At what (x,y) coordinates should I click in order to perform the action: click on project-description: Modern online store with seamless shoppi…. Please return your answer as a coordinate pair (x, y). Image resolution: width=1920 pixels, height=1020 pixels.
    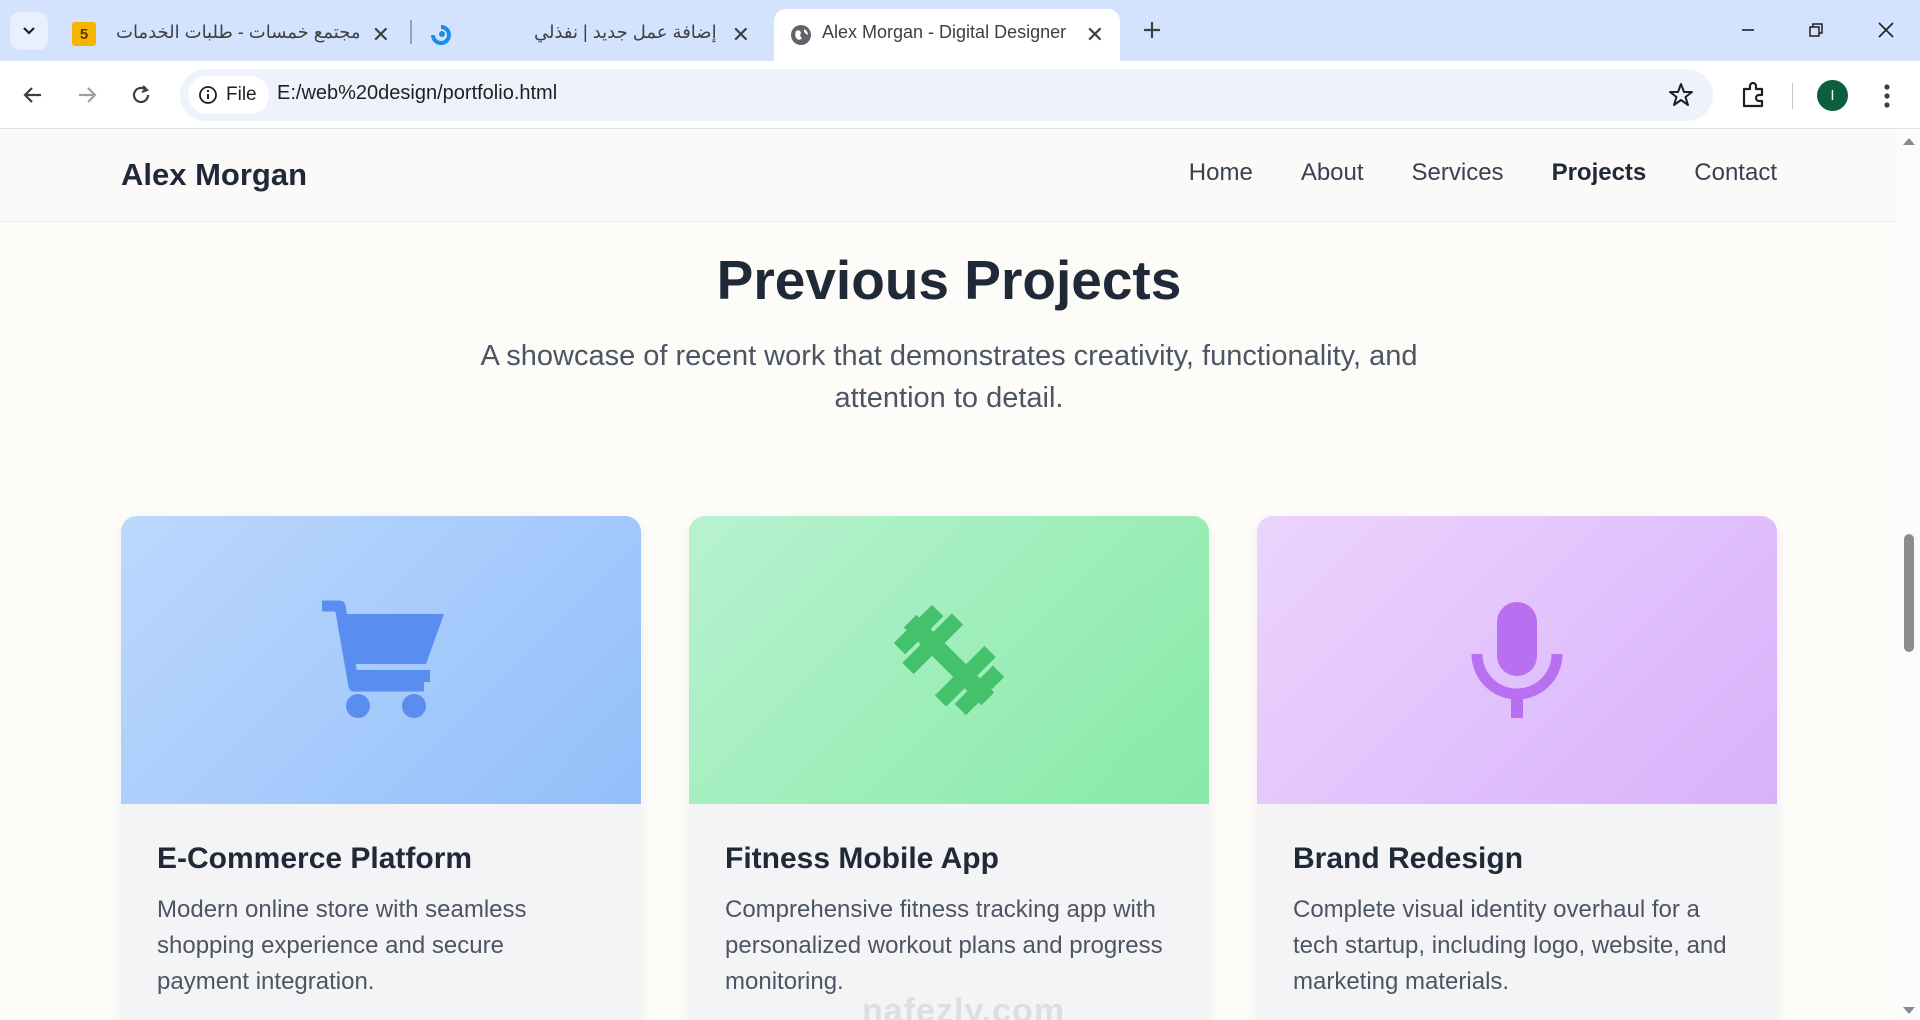
    Looking at the image, I should click on (342, 945).